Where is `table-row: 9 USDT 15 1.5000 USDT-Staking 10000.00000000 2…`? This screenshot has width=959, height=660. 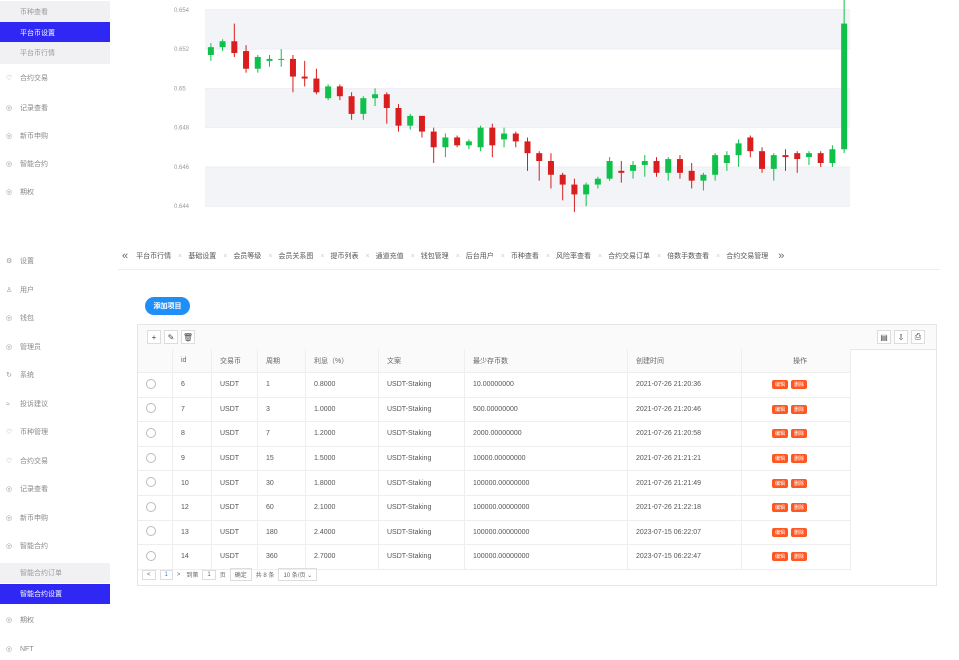
table-row: 9 USDT 15 1.5000 USDT-Staking 10000.00000000 2… is located at coordinates (494, 459).